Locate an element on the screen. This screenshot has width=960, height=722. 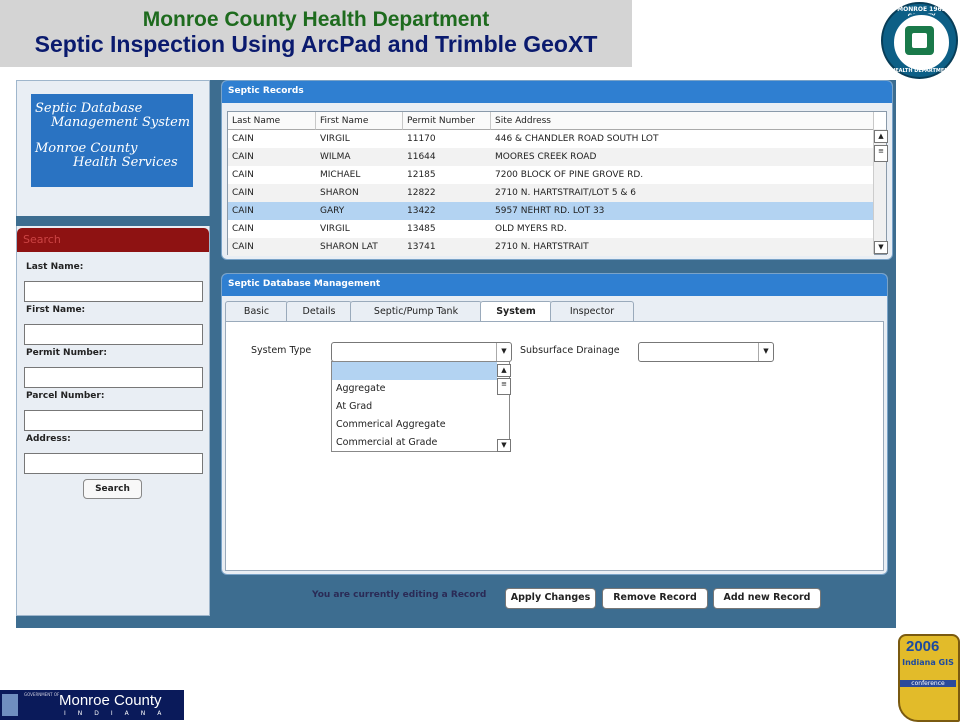
first-name-input is located at coordinates (113, 334).